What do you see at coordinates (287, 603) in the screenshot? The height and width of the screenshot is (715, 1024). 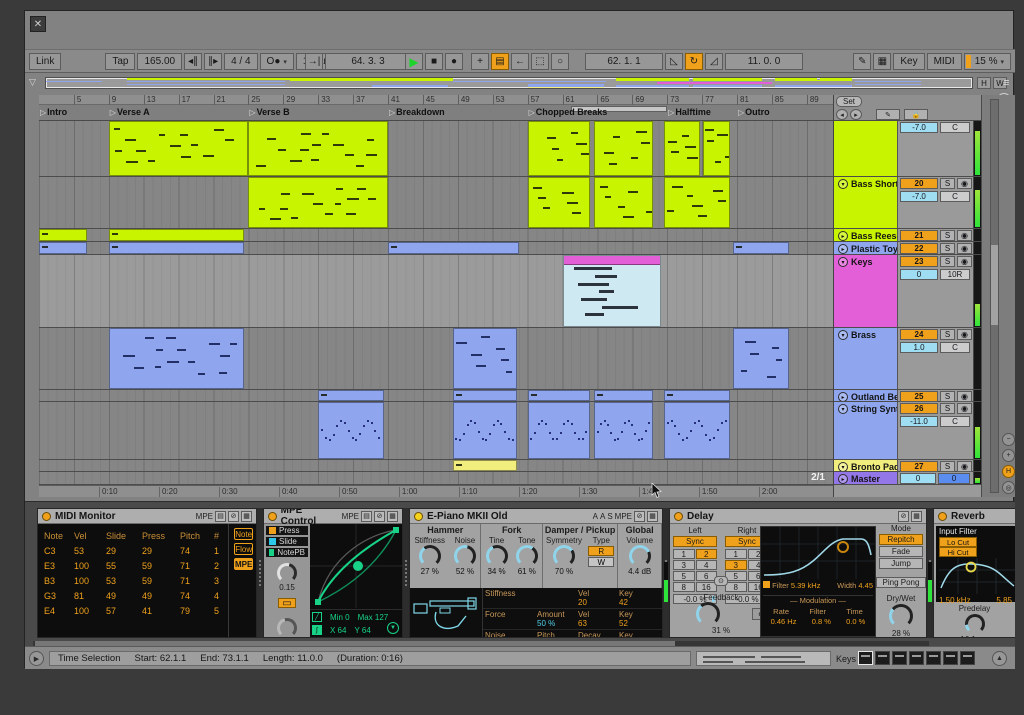 I see `output-toggle-button: ▭` at bounding box center [287, 603].